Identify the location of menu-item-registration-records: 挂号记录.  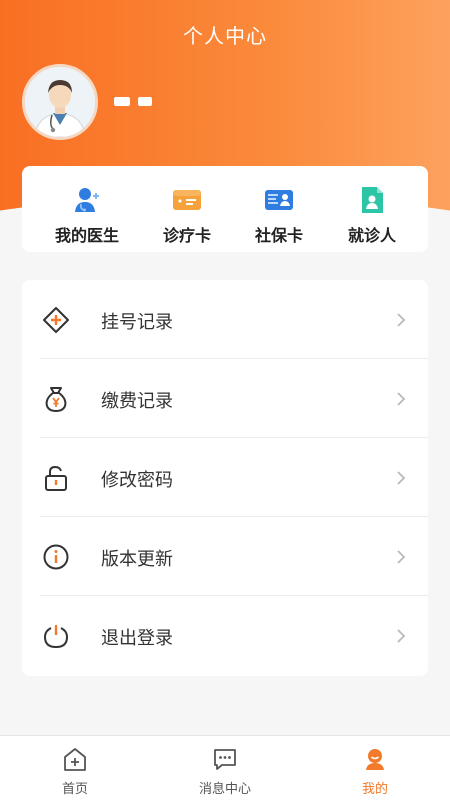
(225, 319).